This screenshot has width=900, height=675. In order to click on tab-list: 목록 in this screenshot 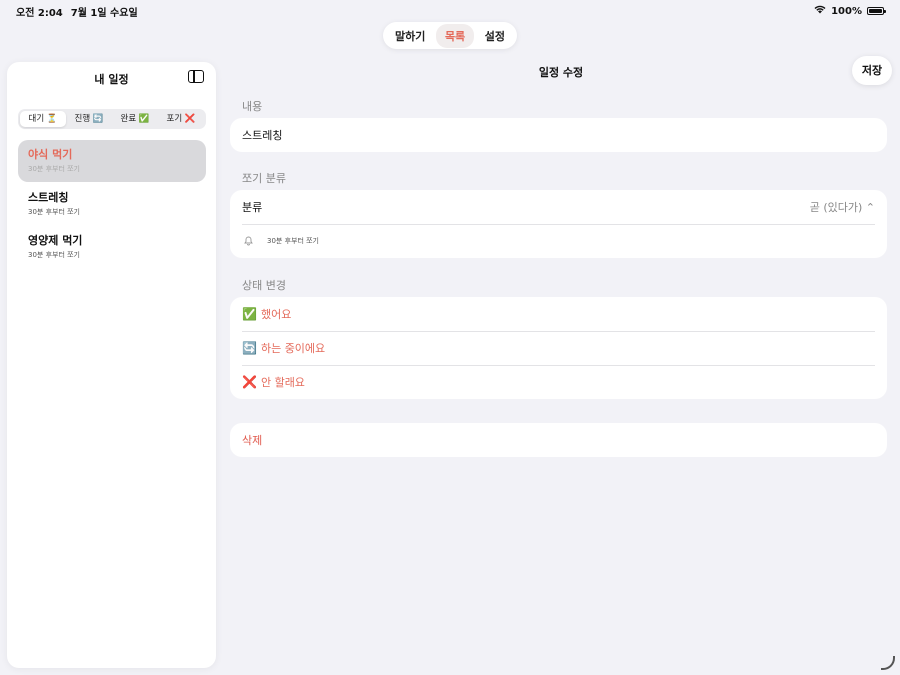, I will do `click(455, 35)`.